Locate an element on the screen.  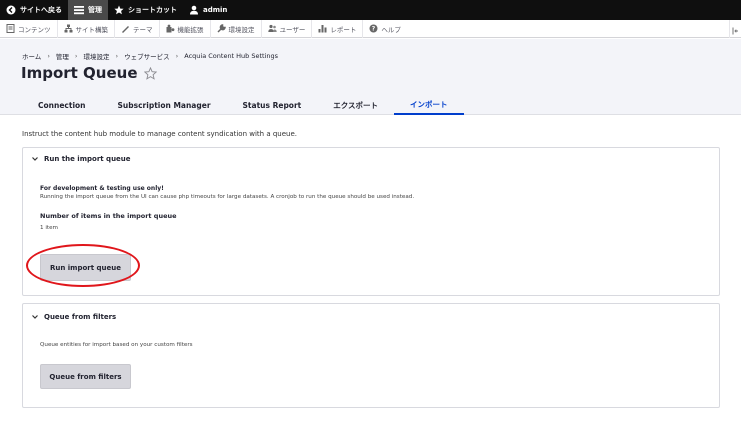
menu-item-label: レポート is located at coordinates (343, 29).